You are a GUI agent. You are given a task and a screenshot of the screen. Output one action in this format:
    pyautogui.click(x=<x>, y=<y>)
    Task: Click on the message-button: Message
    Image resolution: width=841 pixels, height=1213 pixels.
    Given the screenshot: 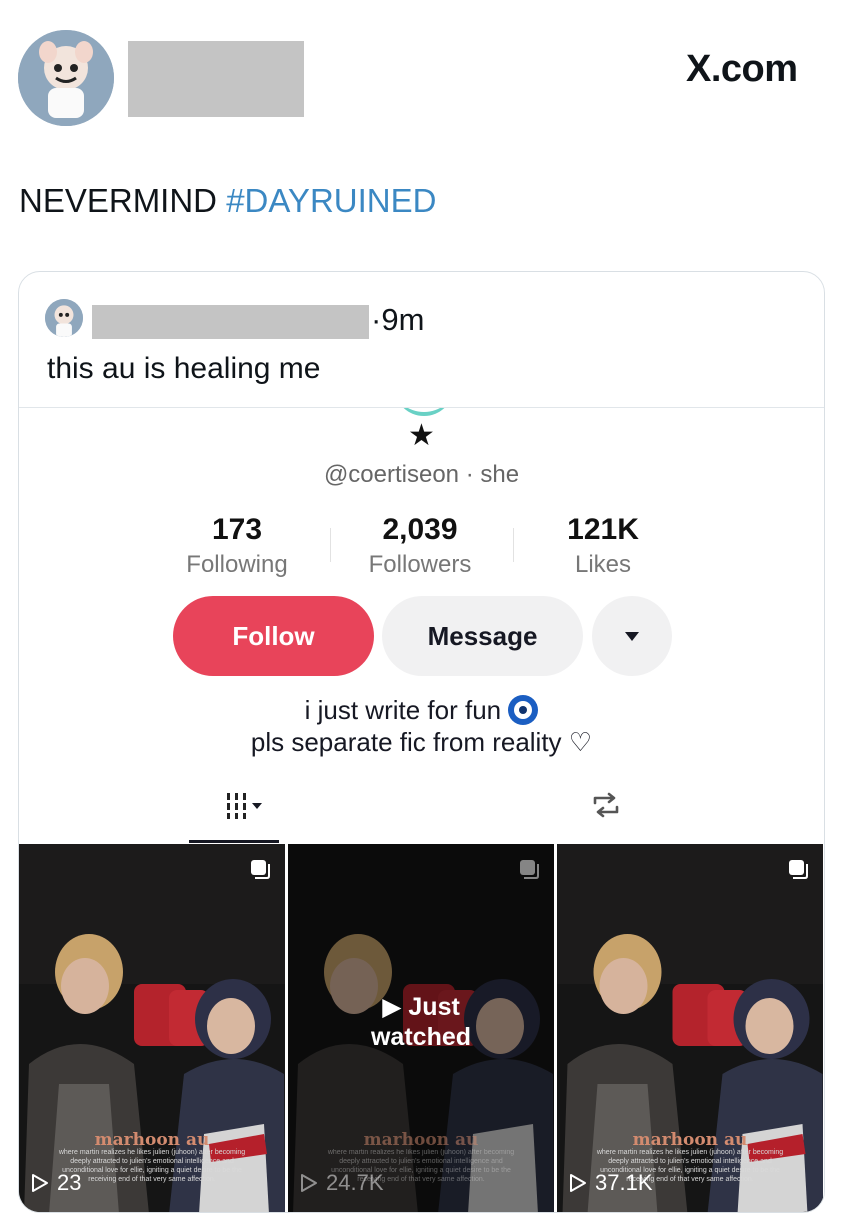 What is the action you would take?
    pyautogui.click(x=482, y=636)
    